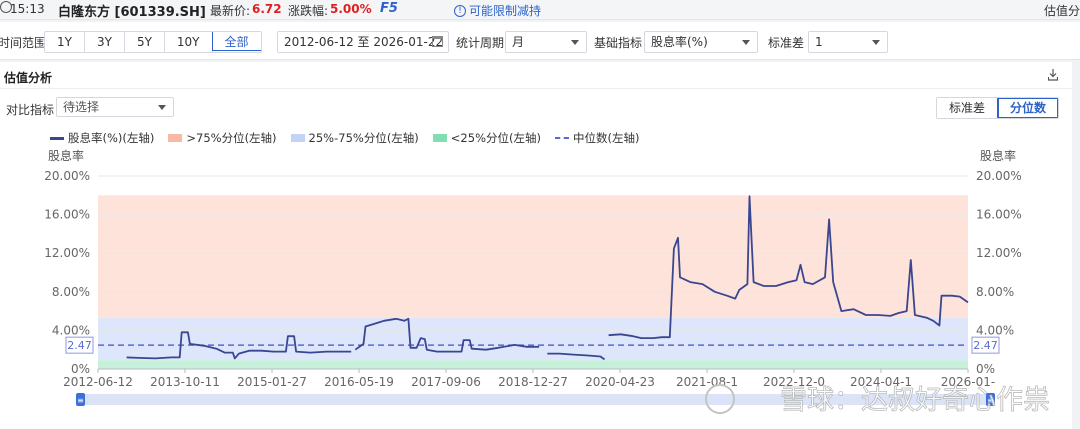  I want to click on right-axis-title: 股息率, so click(998, 155).